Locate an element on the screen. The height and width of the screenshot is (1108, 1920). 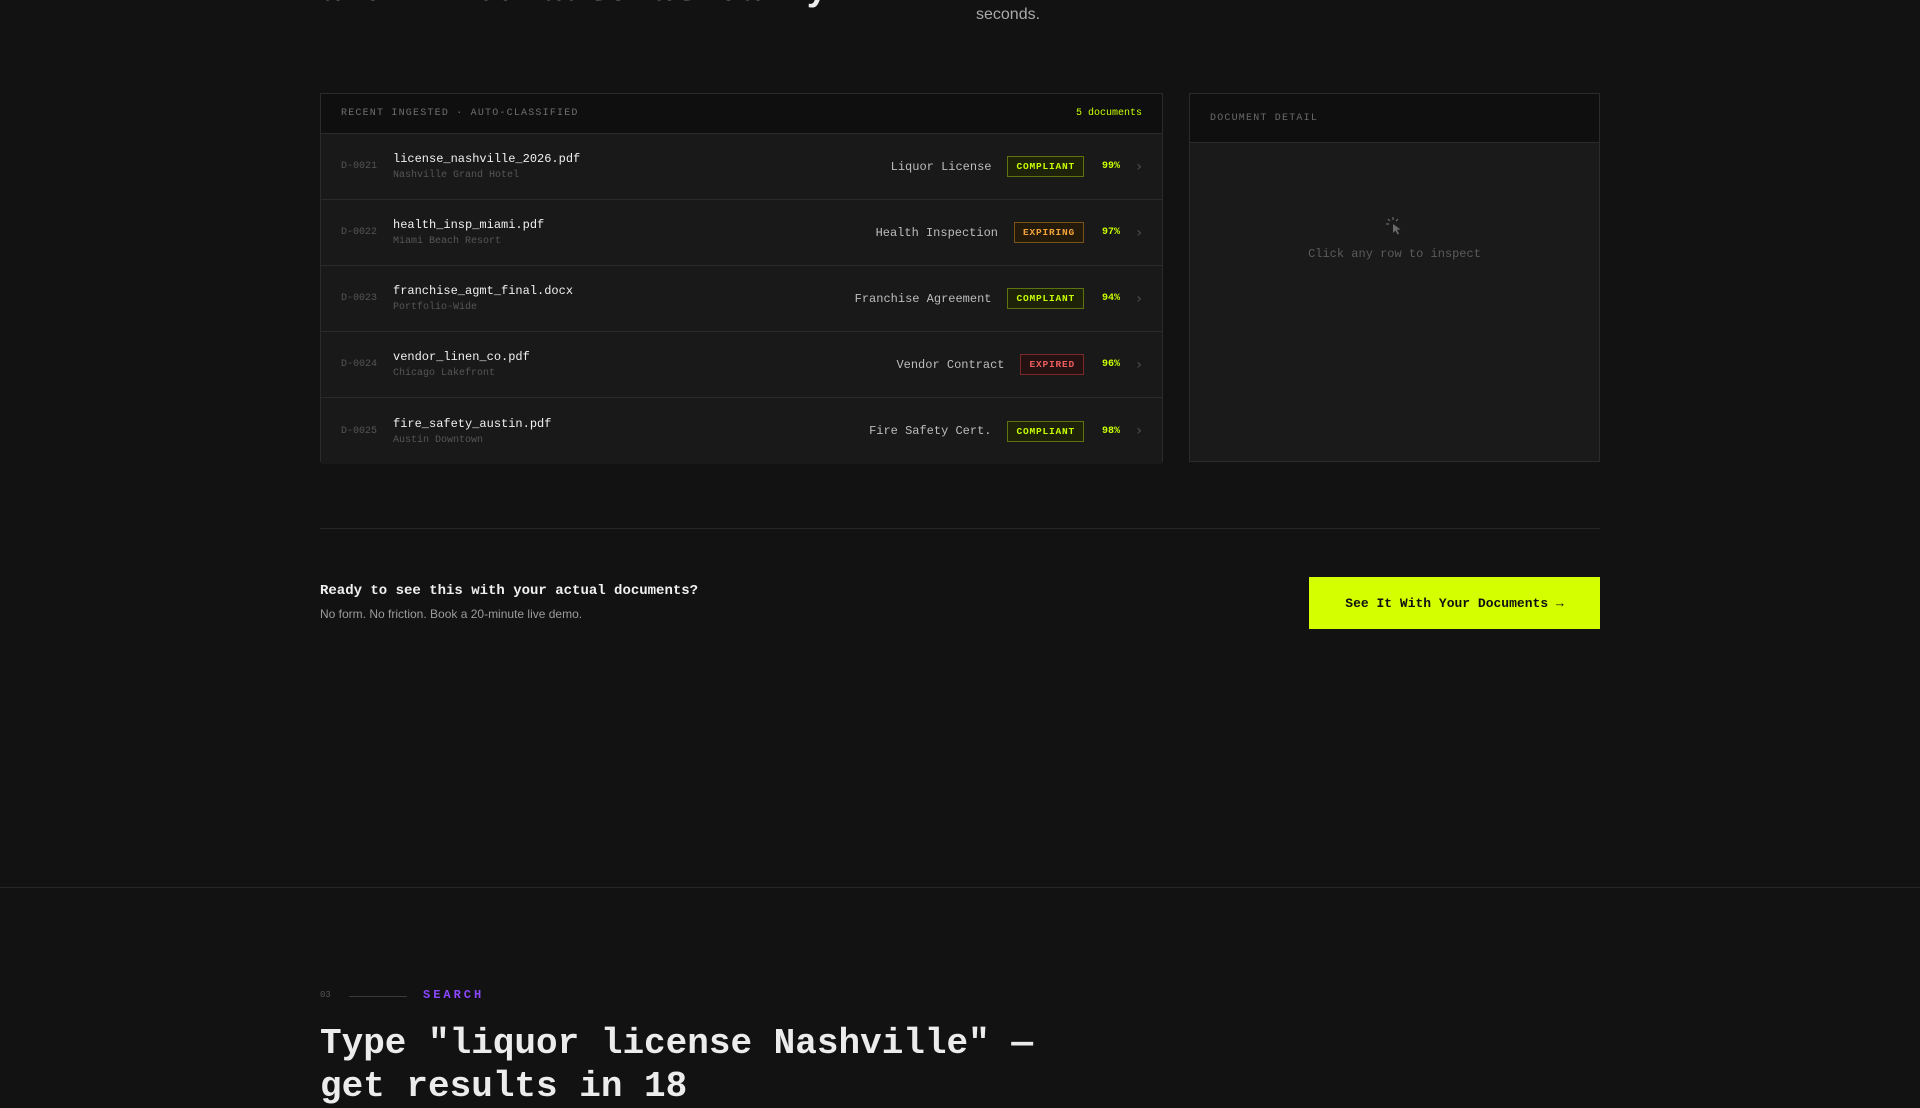
document-id: D-0022 is located at coordinates (359, 232).